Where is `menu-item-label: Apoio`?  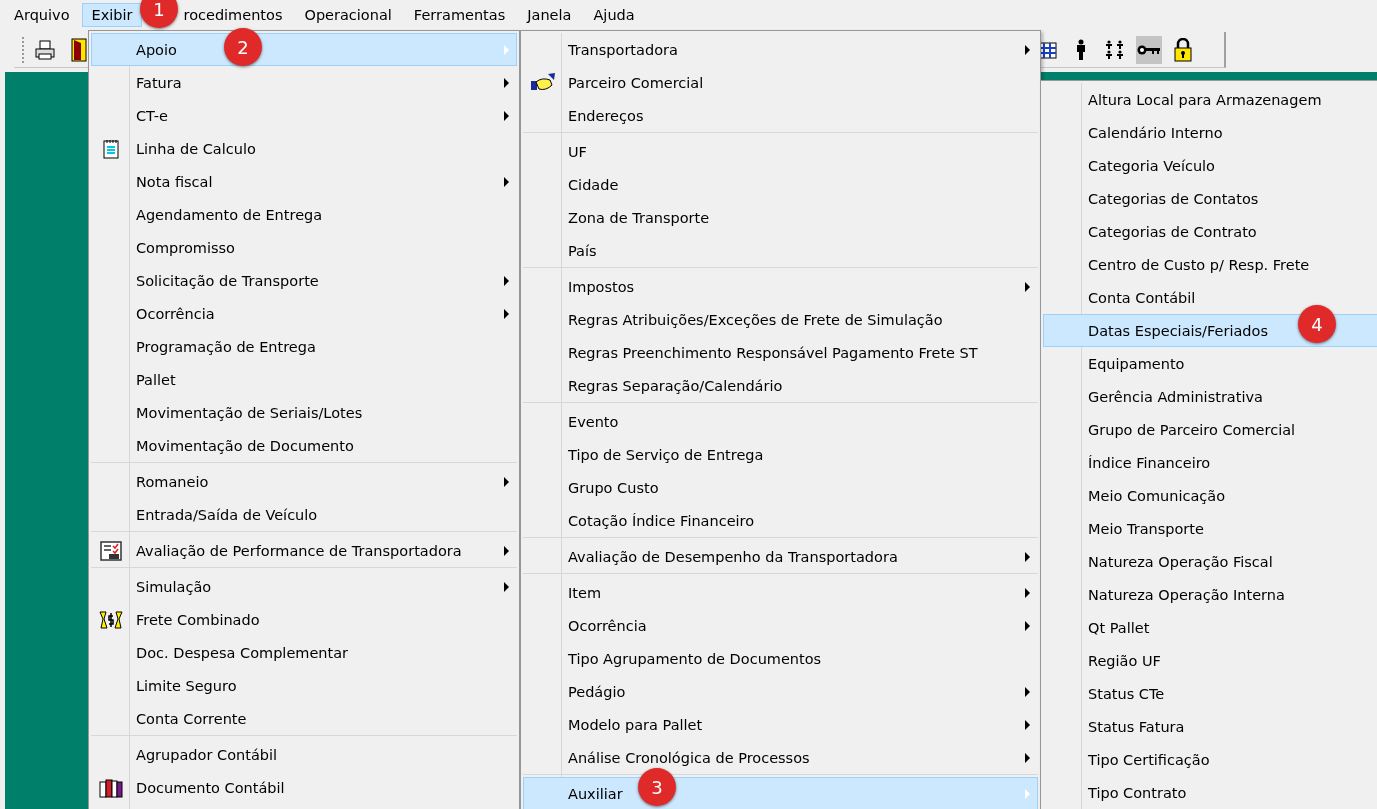 menu-item-label: Apoio is located at coordinates (156, 49).